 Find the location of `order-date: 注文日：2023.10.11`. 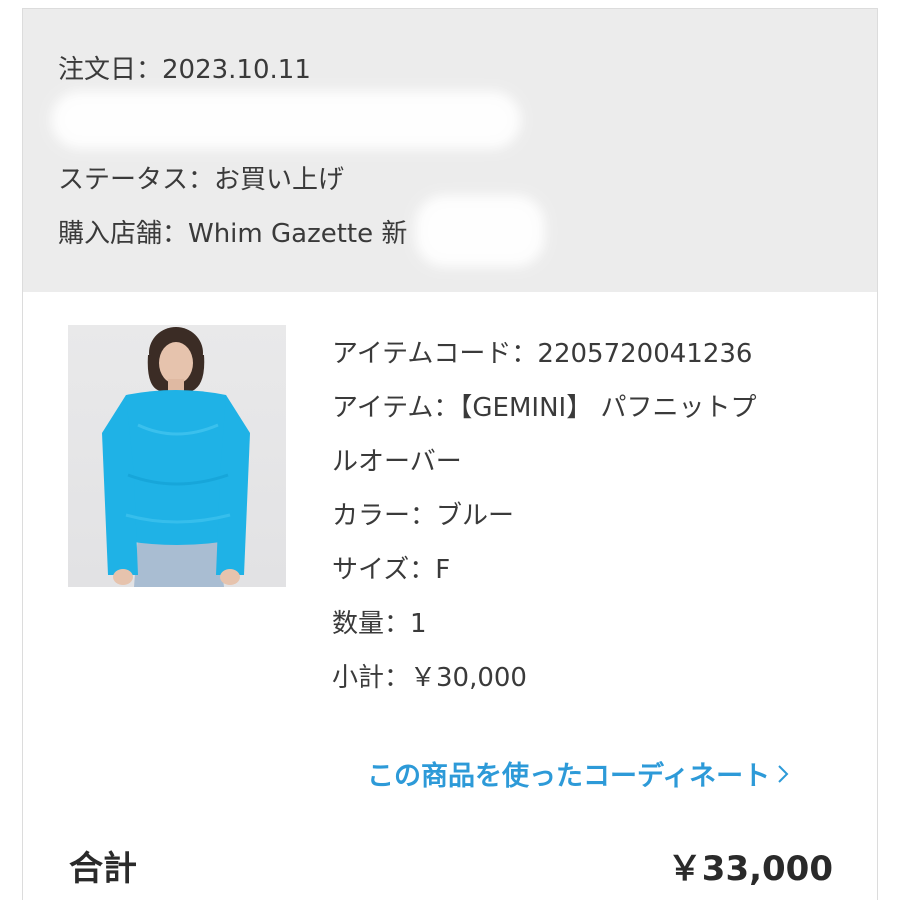

order-date: 注文日：2023.10.11 is located at coordinates (184, 70).